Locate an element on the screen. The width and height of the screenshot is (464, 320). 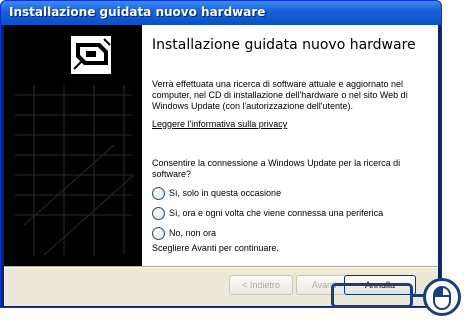
back-button: < Indietro is located at coordinates (261, 285).